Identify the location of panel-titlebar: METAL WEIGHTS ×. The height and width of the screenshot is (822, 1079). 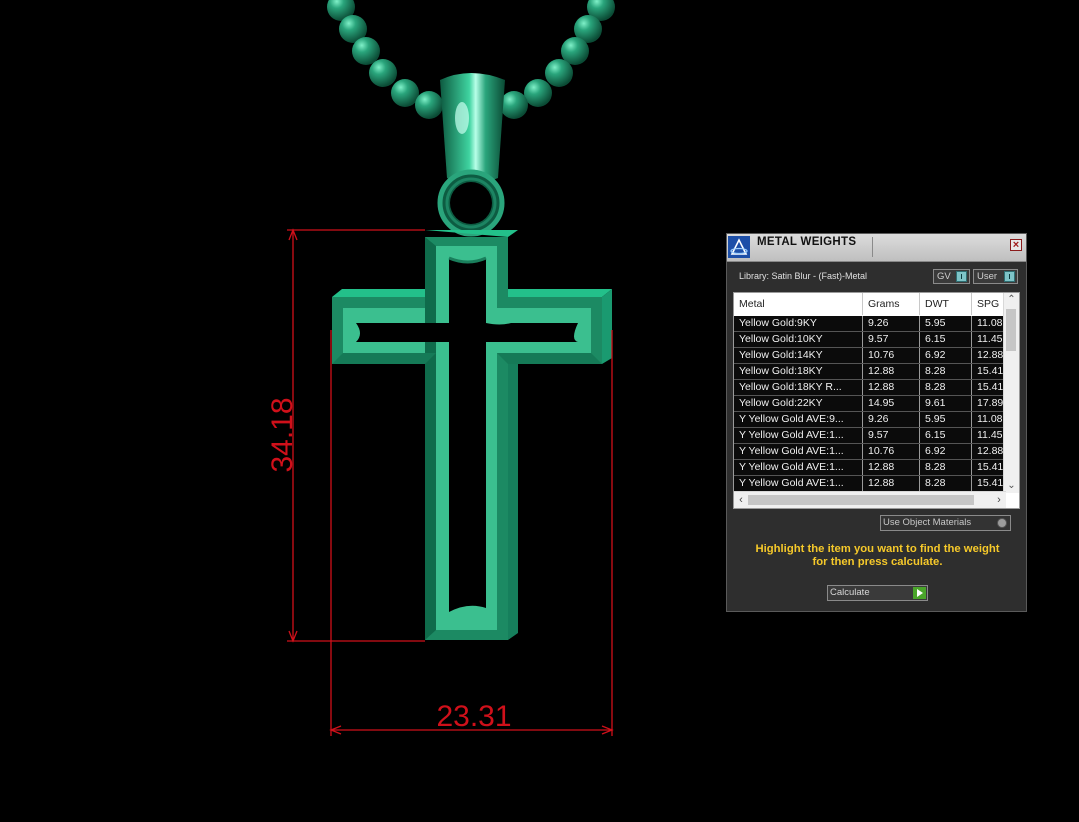
(876, 248).